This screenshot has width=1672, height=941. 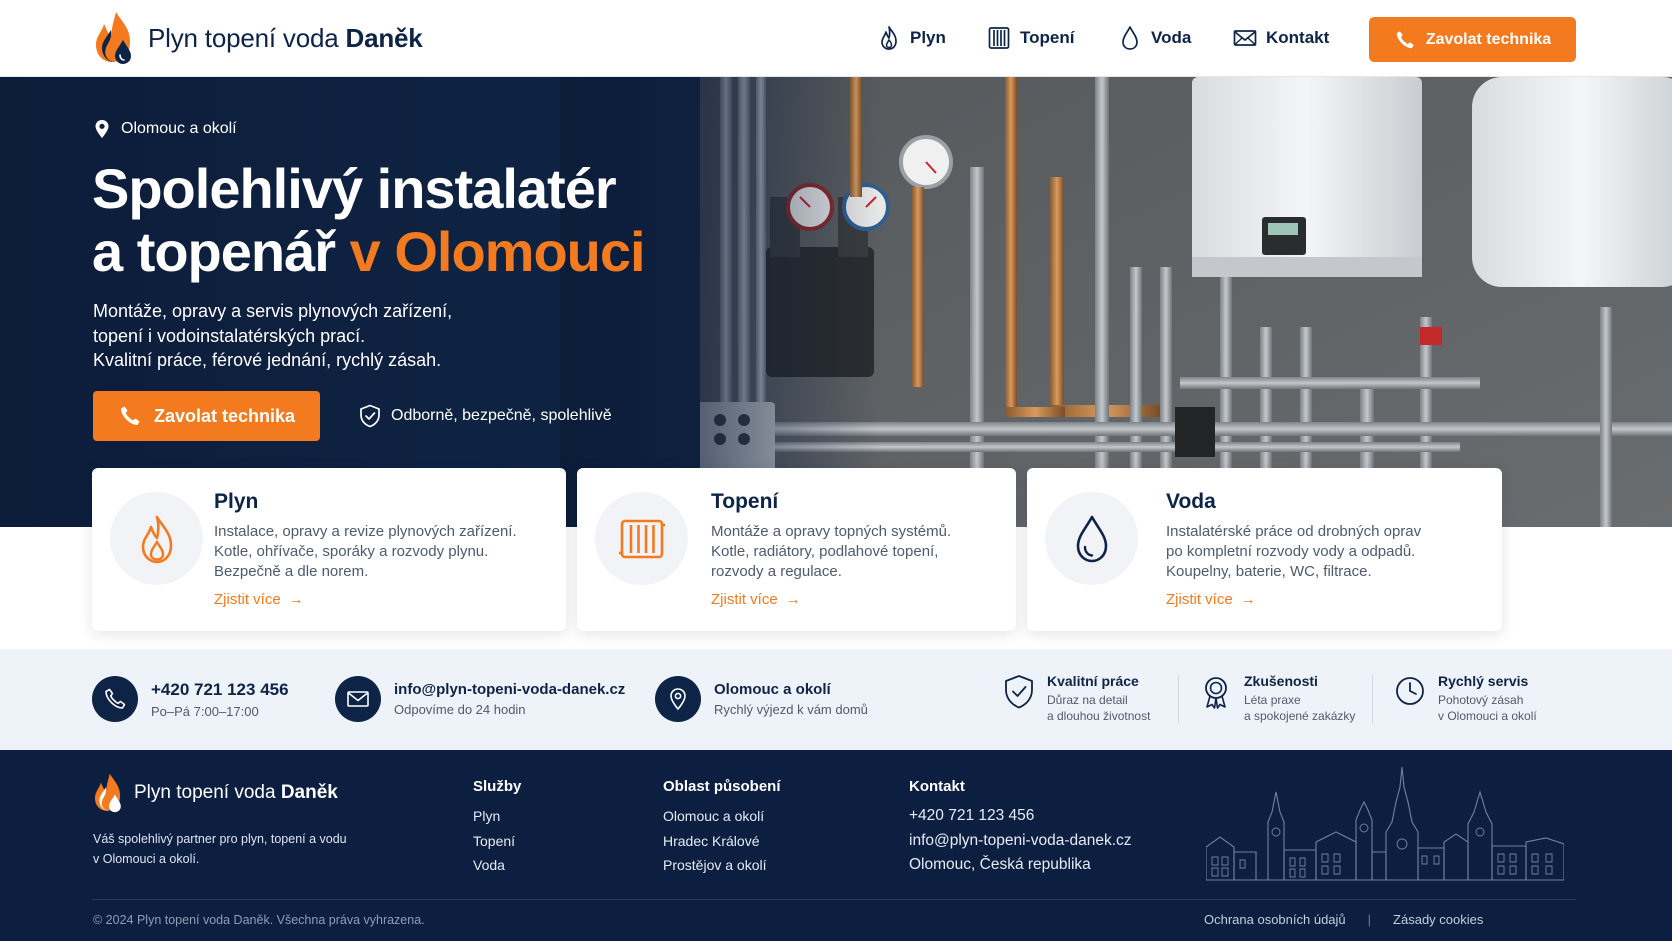 What do you see at coordinates (889, 38) in the screenshot?
I see `flame-icon` at bounding box center [889, 38].